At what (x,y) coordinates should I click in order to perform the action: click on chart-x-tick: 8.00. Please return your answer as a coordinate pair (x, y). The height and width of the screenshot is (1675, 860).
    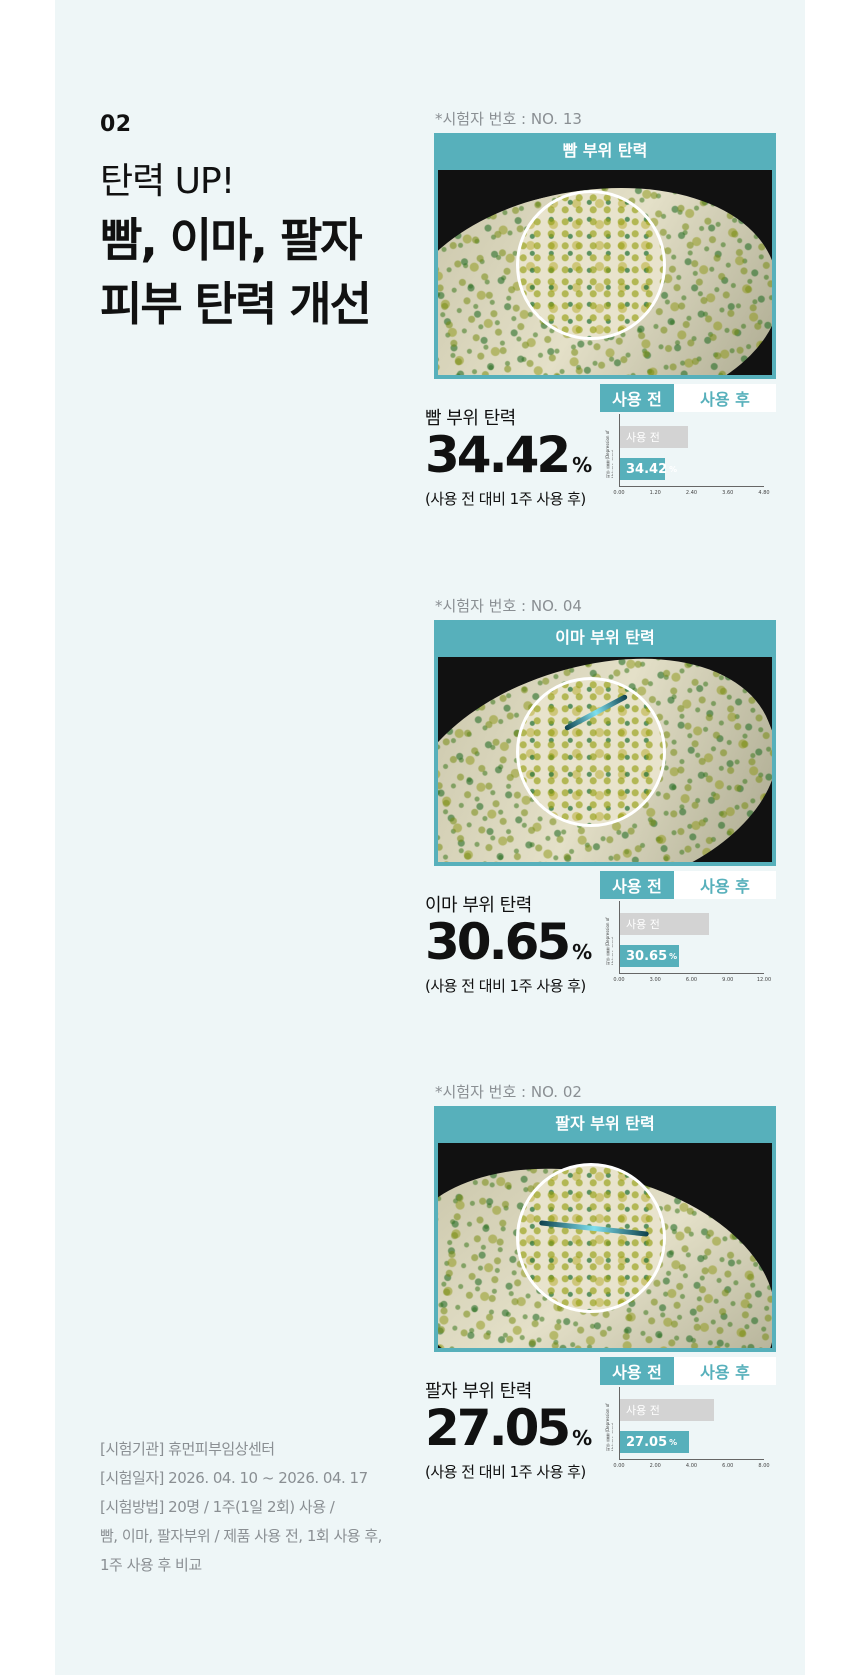
    Looking at the image, I should click on (764, 1466).